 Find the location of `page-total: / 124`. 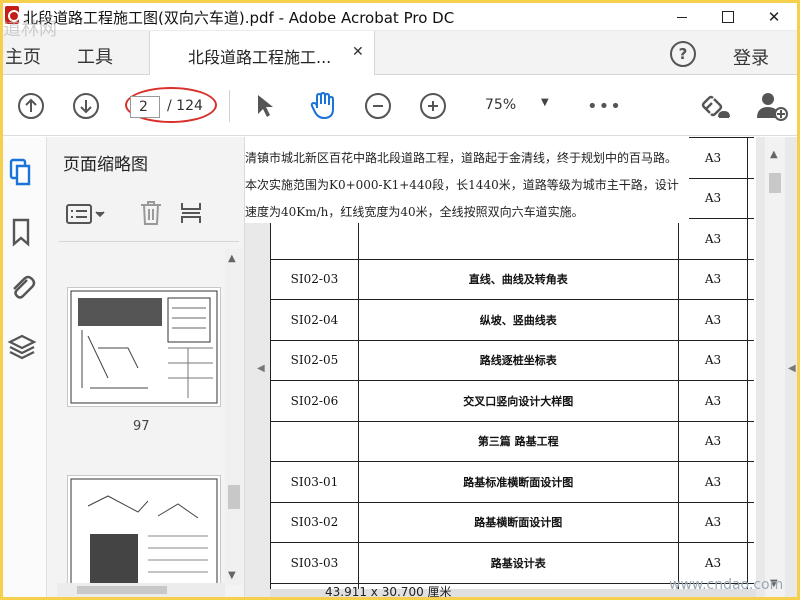

page-total: / 124 is located at coordinates (185, 106).